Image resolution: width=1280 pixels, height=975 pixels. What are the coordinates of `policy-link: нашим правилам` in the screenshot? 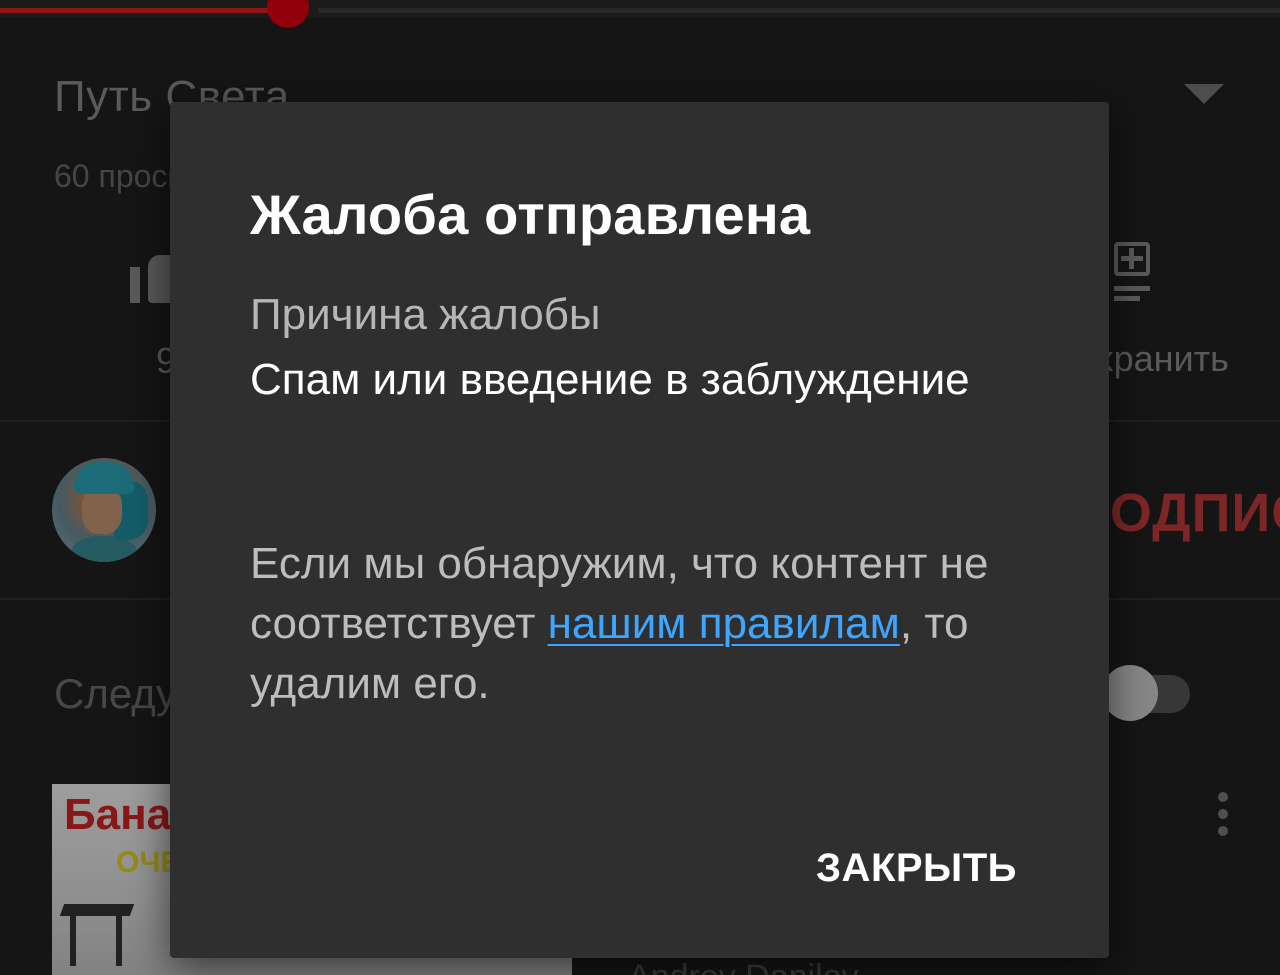 It's located at (724, 623).